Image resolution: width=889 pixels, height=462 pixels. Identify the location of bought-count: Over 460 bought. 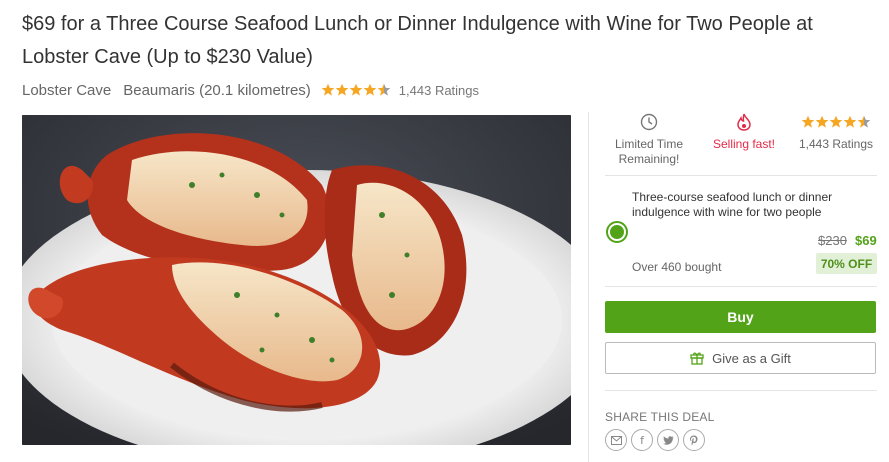
(677, 267).